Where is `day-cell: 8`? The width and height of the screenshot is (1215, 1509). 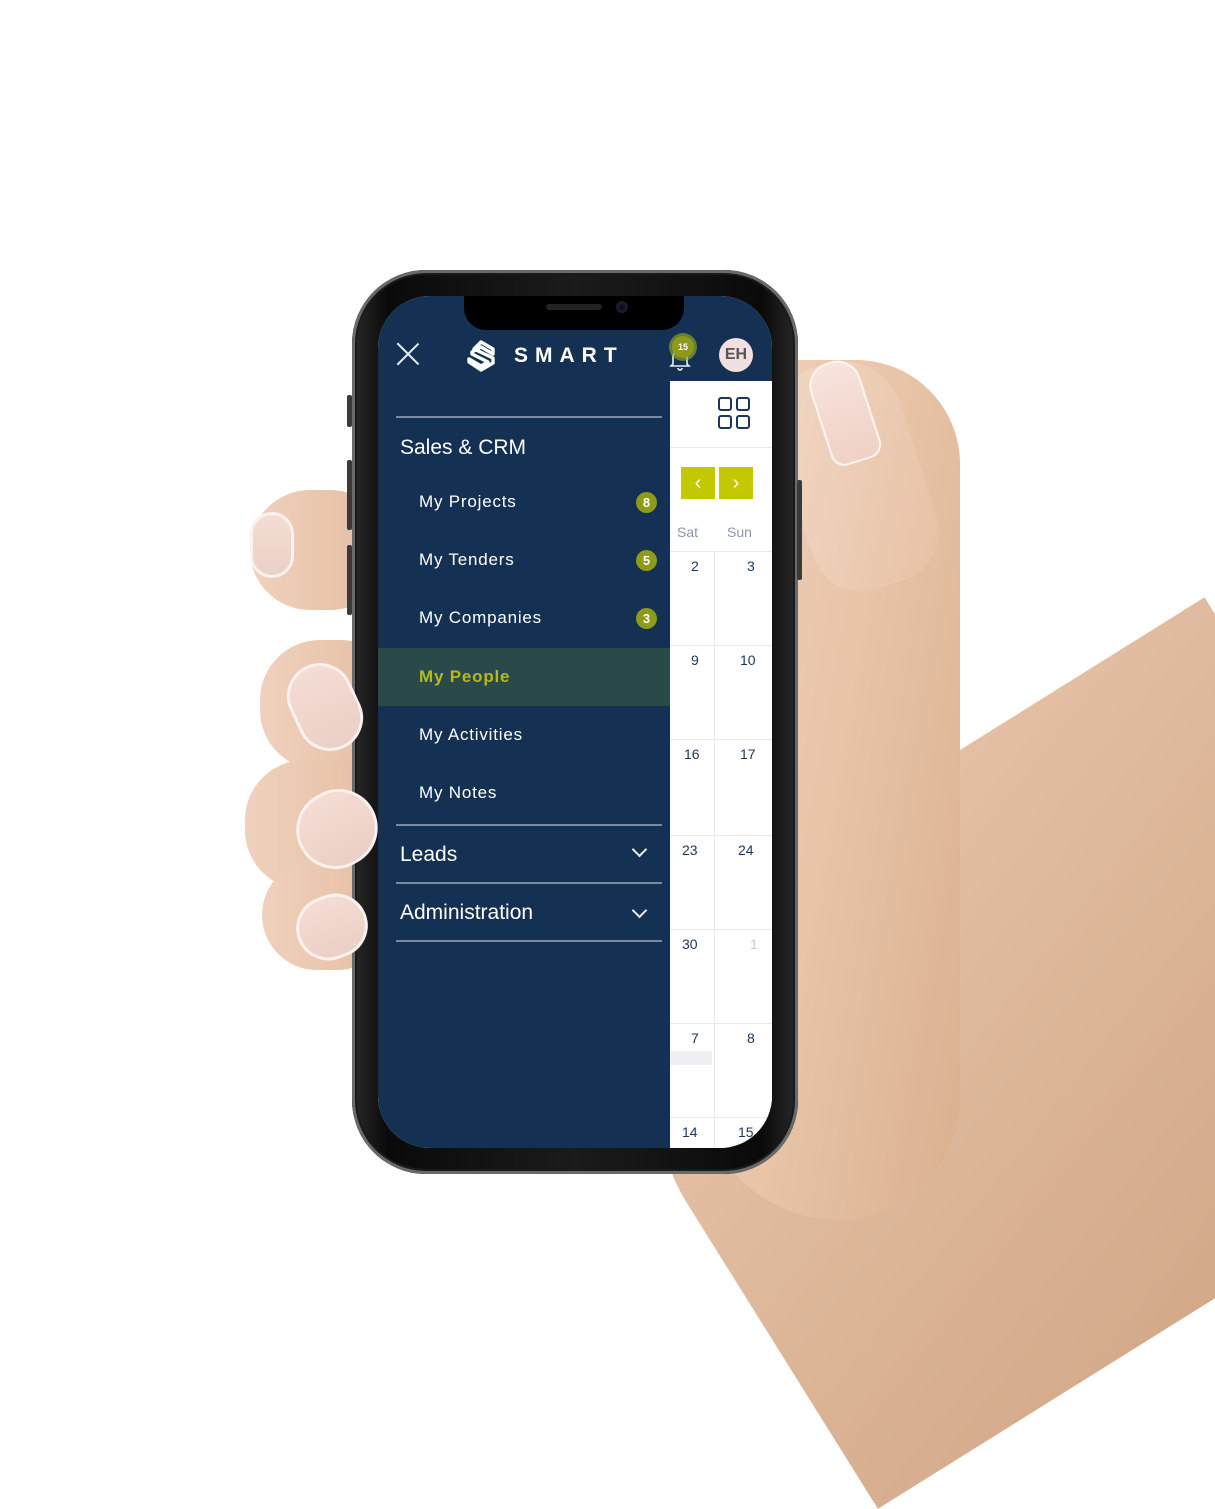
day-cell: 8 is located at coordinates (751, 1038).